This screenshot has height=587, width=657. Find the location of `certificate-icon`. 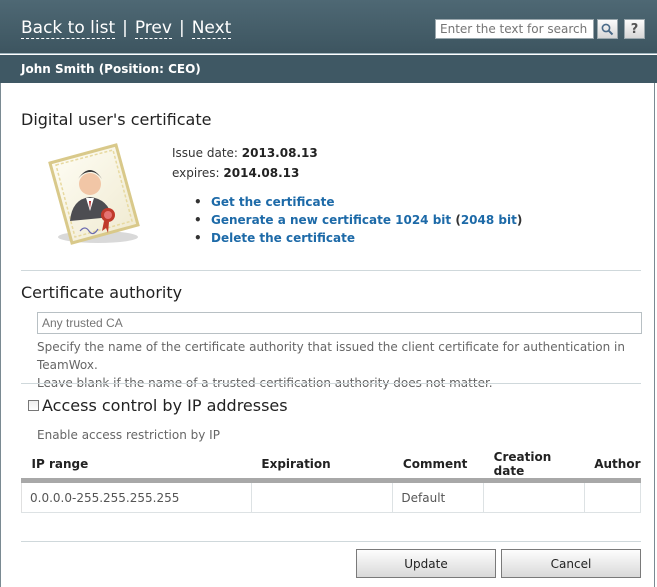

certificate-icon is located at coordinates (91, 194).